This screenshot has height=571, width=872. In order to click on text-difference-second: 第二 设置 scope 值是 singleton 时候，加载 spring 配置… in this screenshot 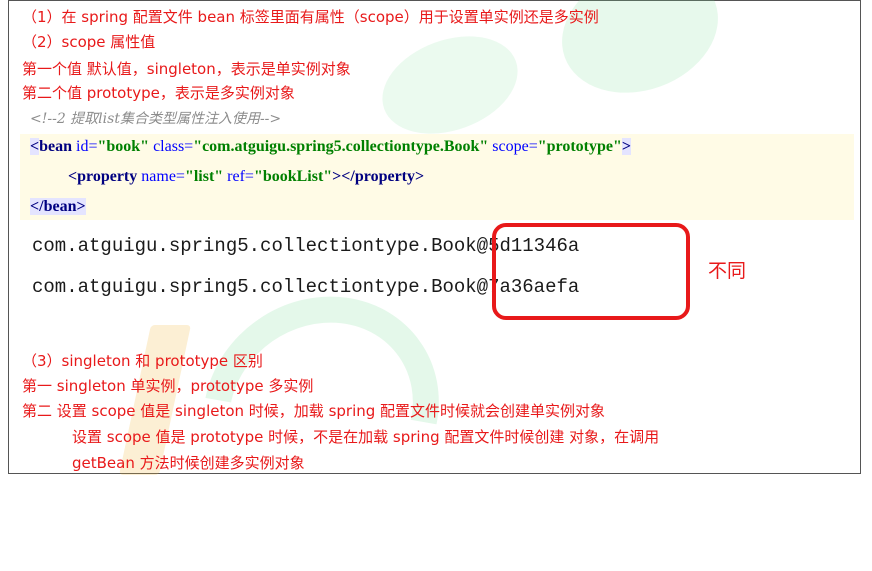, I will do `click(314, 411)`.